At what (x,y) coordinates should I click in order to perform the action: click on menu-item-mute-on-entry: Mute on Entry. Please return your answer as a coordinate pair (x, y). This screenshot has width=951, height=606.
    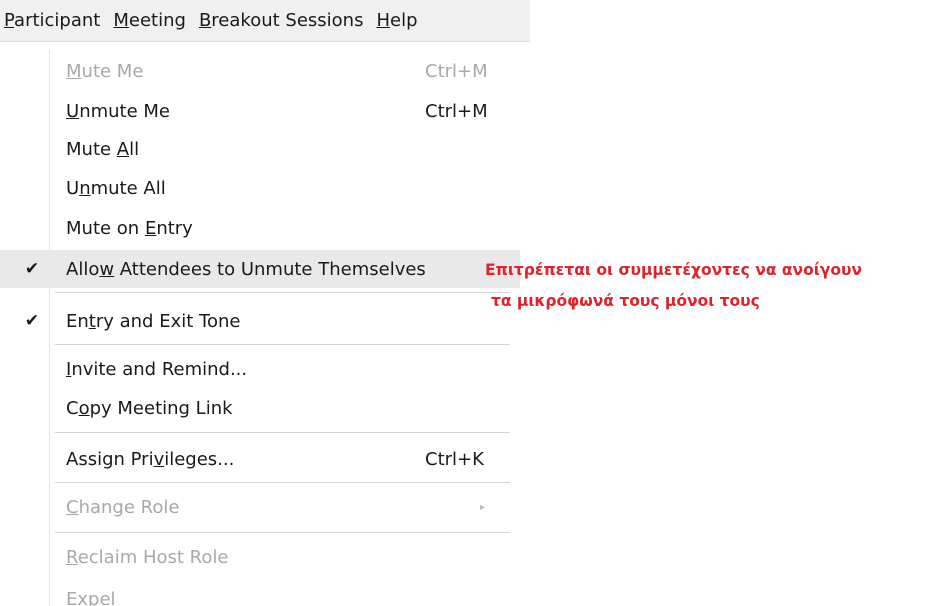
    Looking at the image, I should click on (260, 228).